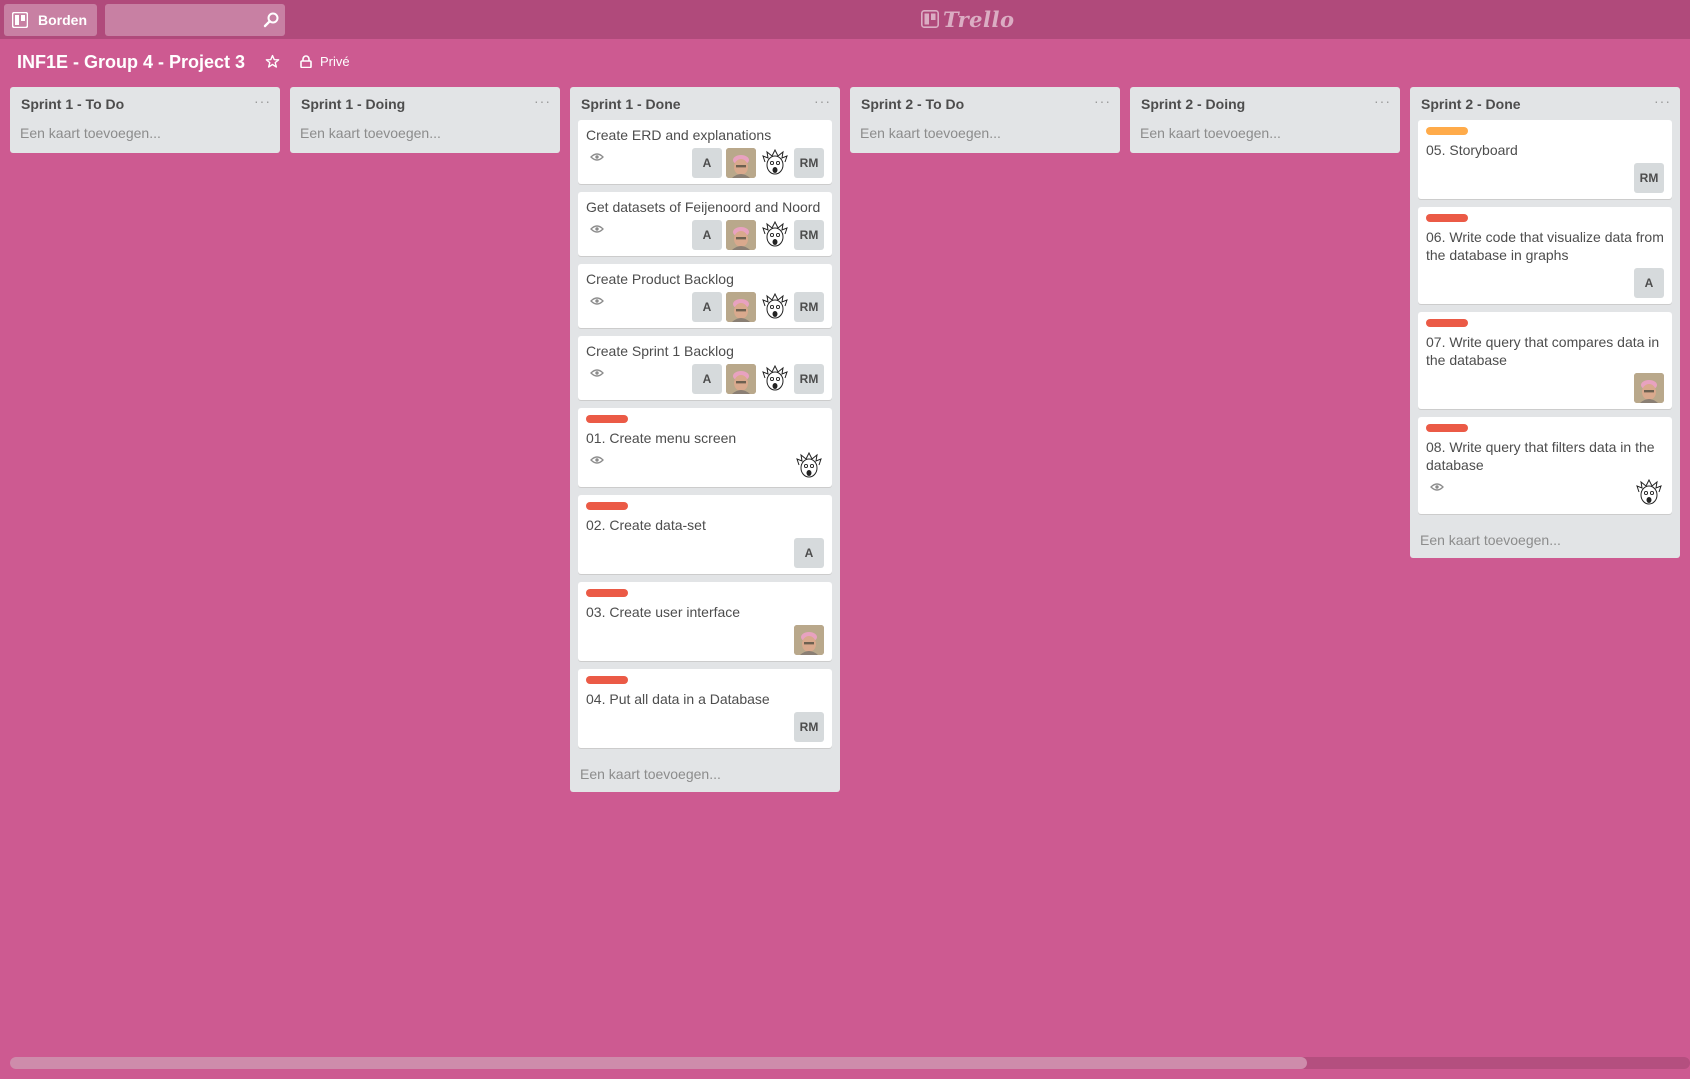 The width and height of the screenshot is (1690, 1079). I want to click on card: 01. Create menu screen, so click(705, 447).